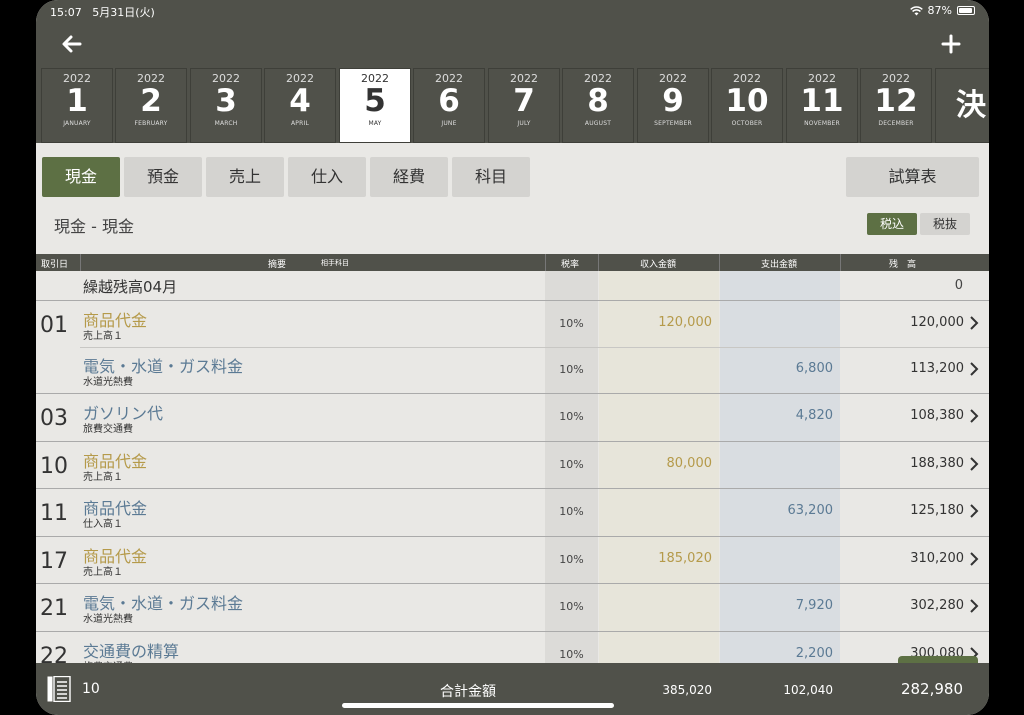  What do you see at coordinates (449, 123) in the screenshot?
I see `month-name: JUNE` at bounding box center [449, 123].